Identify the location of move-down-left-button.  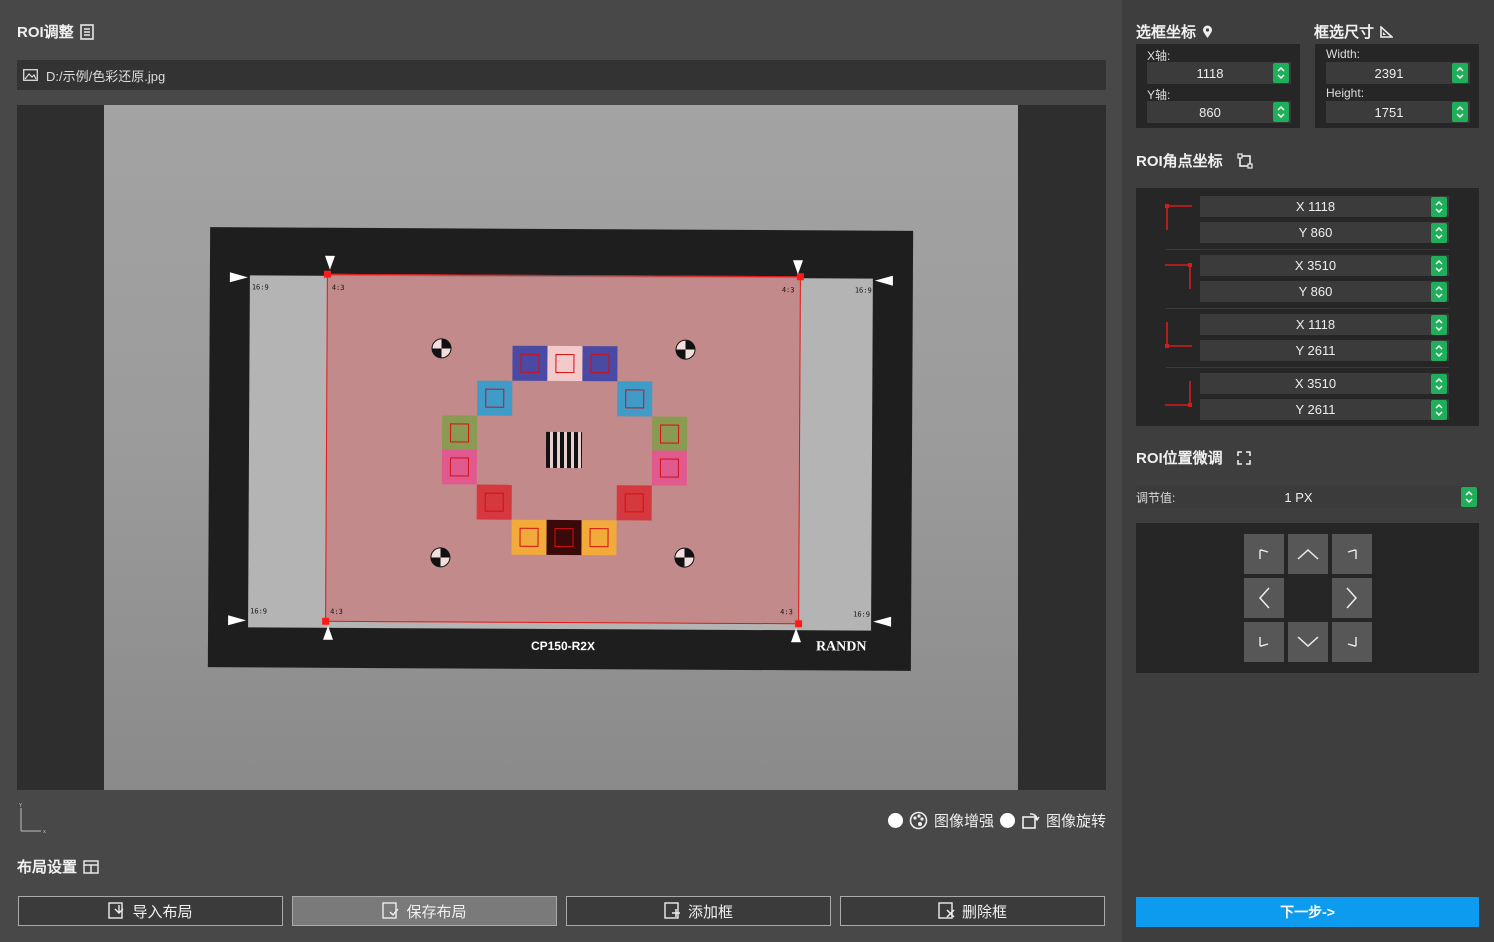
(1264, 642).